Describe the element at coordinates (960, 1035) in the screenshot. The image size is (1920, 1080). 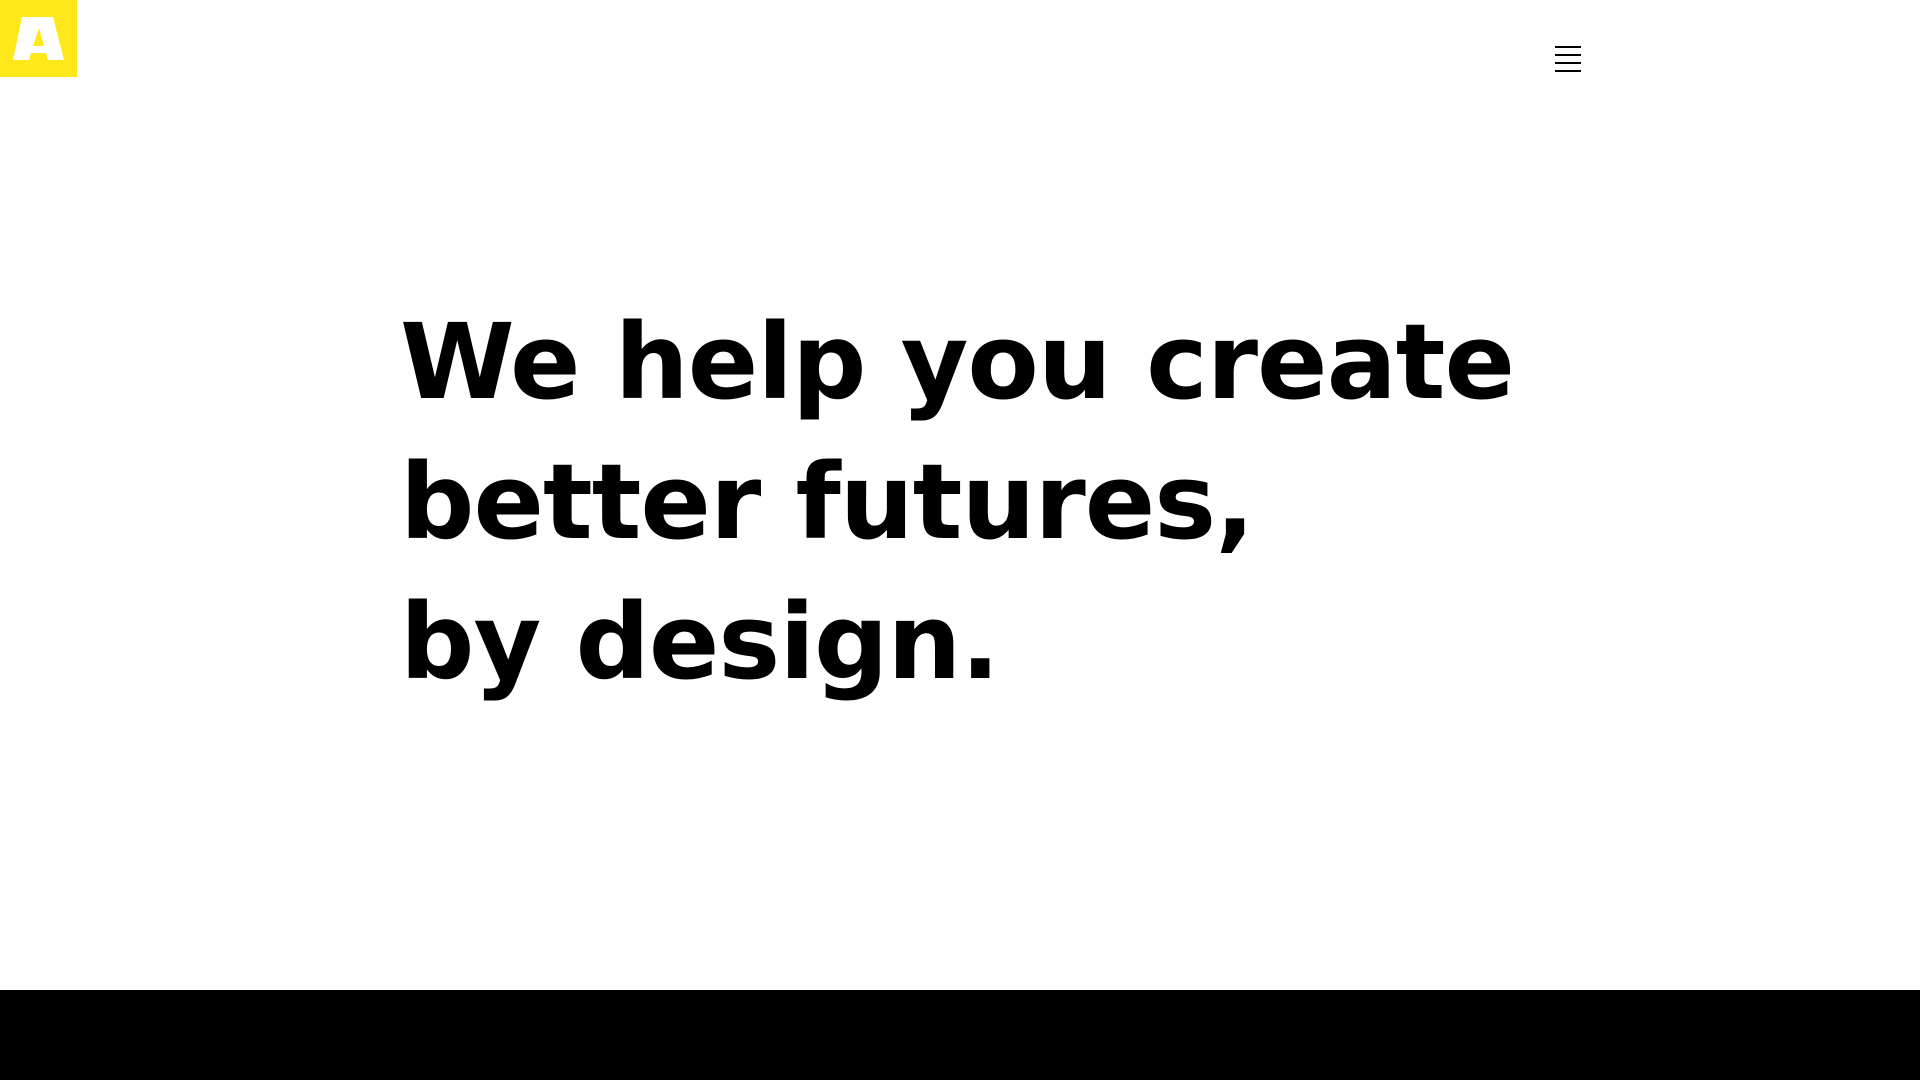
I see `footer-band` at that location.